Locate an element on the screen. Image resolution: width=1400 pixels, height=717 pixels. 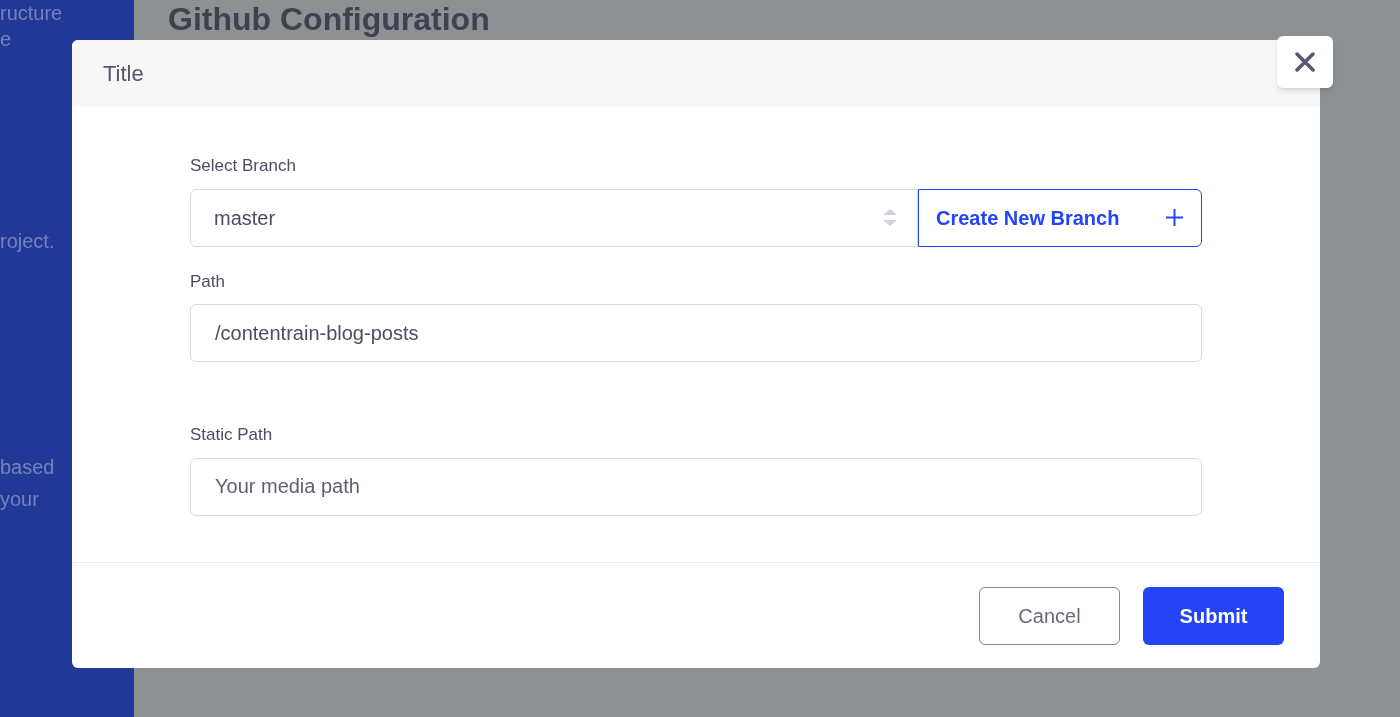
cancel-button: Cancel is located at coordinates (1049, 615).